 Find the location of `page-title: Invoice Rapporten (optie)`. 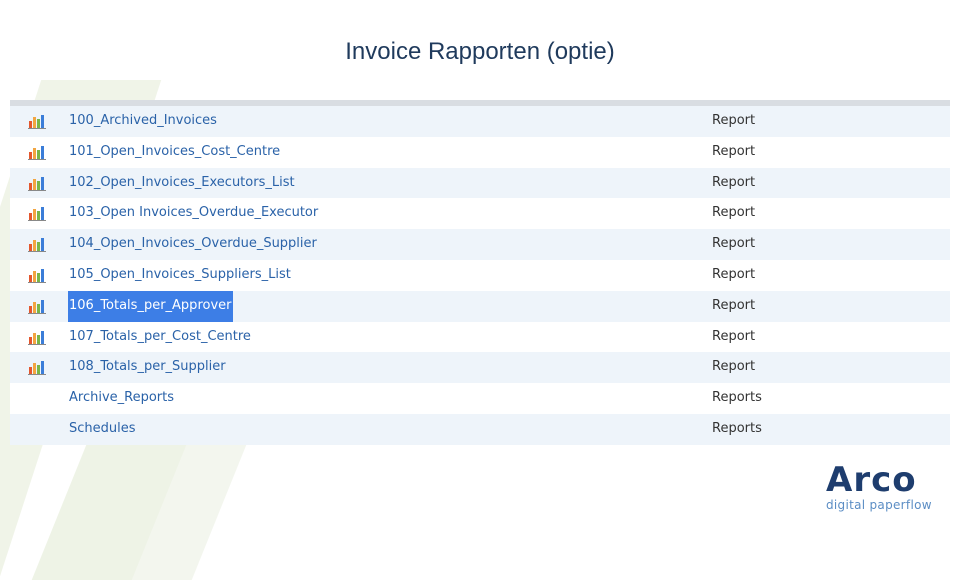

page-title: Invoice Rapporten (optie) is located at coordinates (480, 51).